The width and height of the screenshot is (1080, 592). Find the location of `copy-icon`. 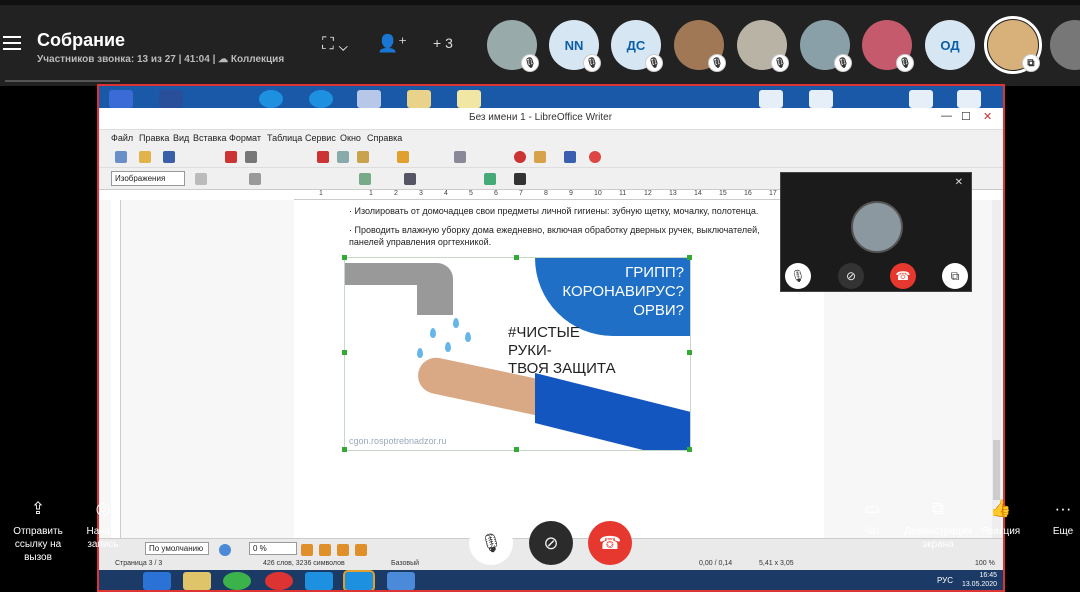

copy-icon is located at coordinates (343, 157).